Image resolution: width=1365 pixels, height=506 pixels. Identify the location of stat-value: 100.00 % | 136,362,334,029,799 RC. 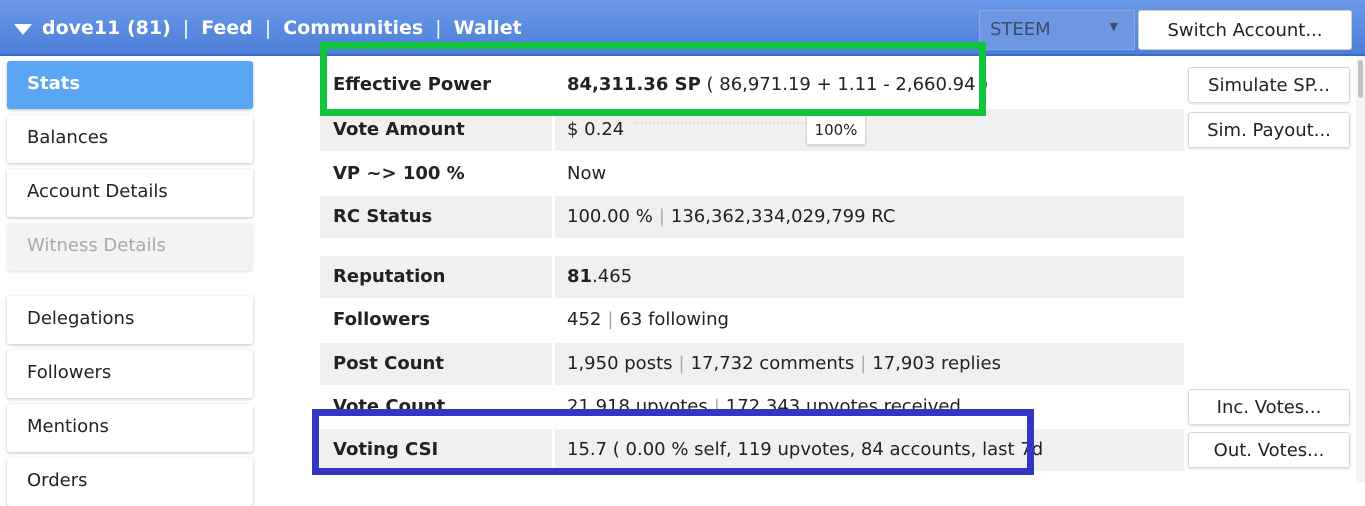
(869, 217).